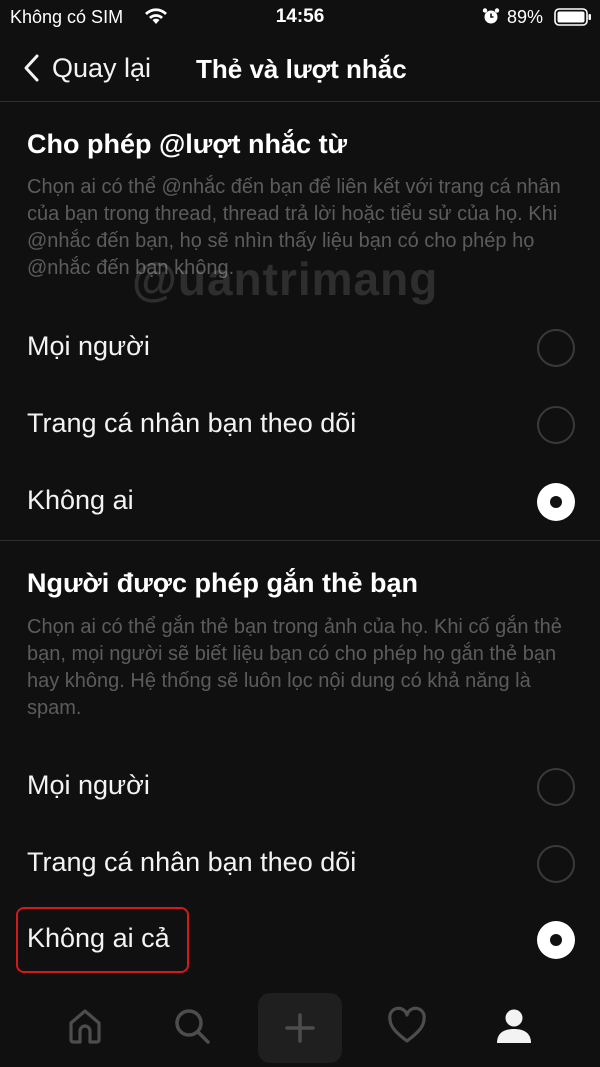  Describe the element at coordinates (102, 940) in the screenshot. I see `highlight-annotation` at that location.